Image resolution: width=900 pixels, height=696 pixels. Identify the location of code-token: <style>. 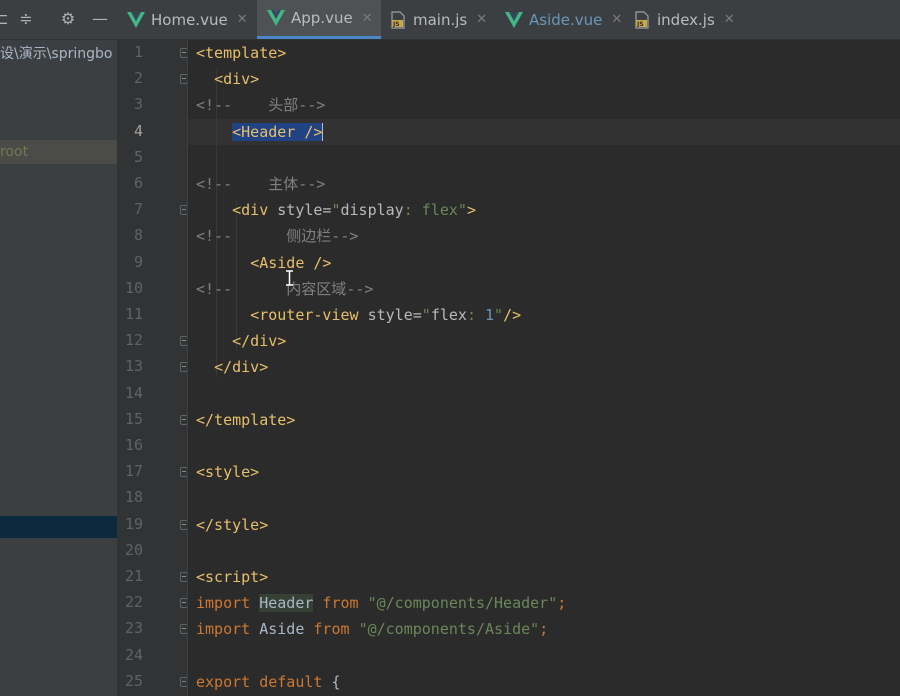
(228, 472).